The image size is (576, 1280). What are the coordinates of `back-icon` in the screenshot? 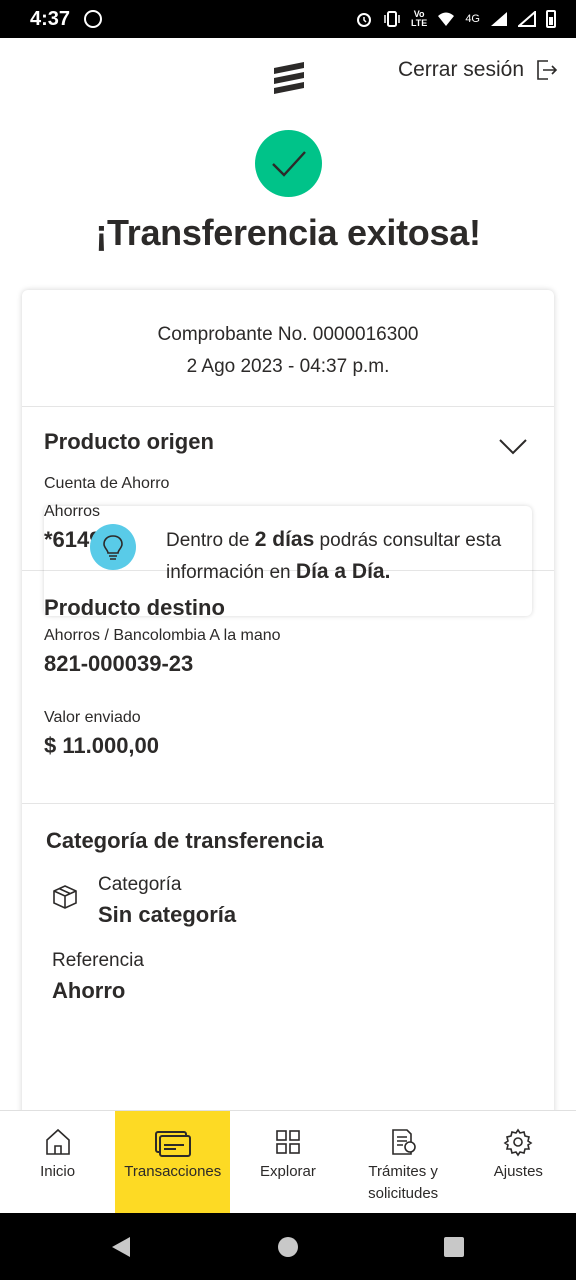 It's located at (121, 1247).